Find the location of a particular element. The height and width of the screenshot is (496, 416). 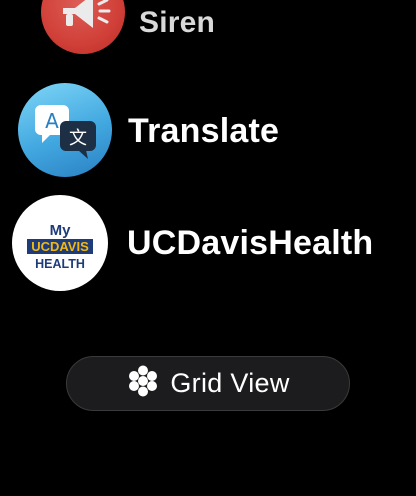

translate-glyph-cjk: 文 is located at coordinates (78, 138).